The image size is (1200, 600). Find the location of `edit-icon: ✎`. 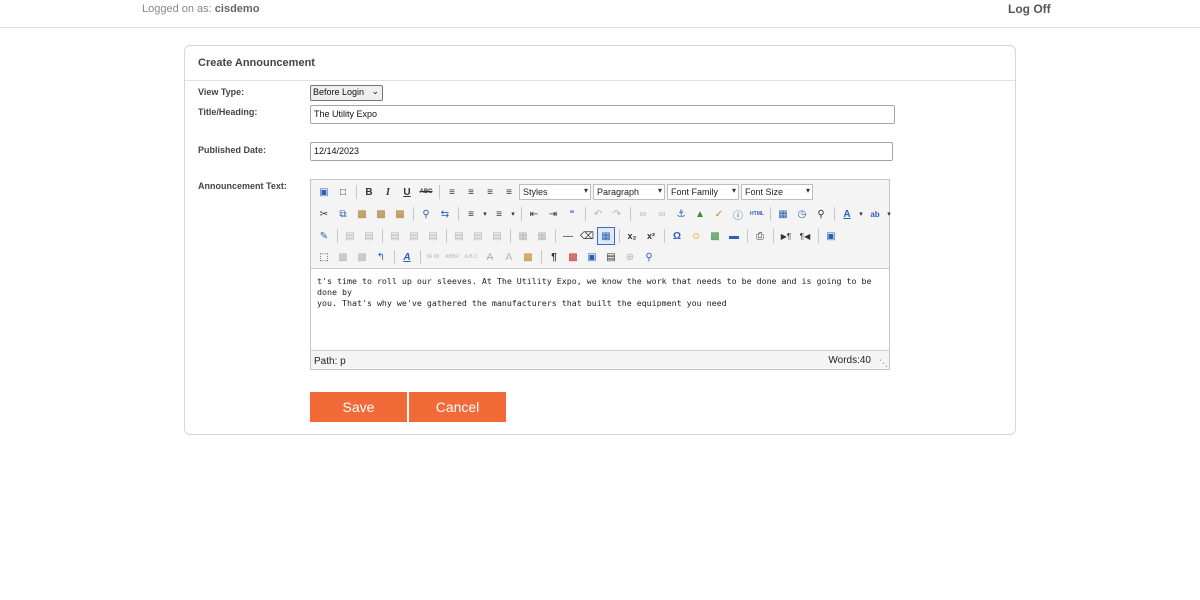

edit-icon: ✎ is located at coordinates (324, 236).